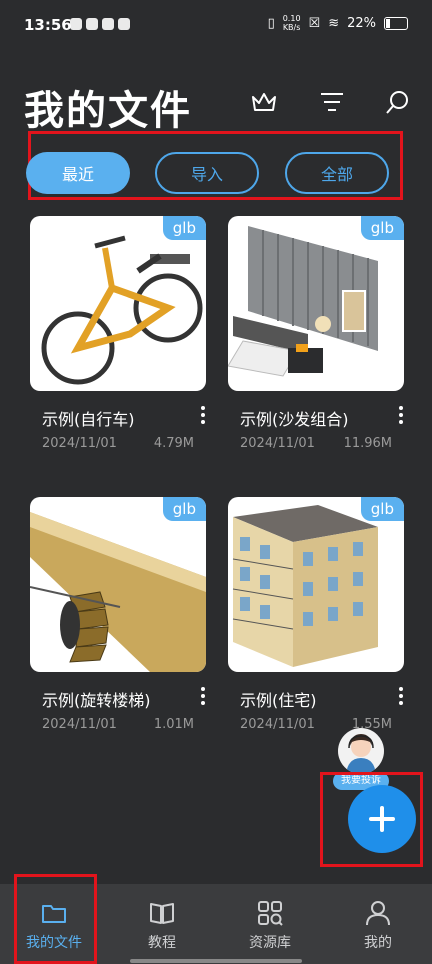  I want to click on status-bar: 13:56 ▯ 0.10 KB/s ☒ ≋ 22%, so click(216, 26).